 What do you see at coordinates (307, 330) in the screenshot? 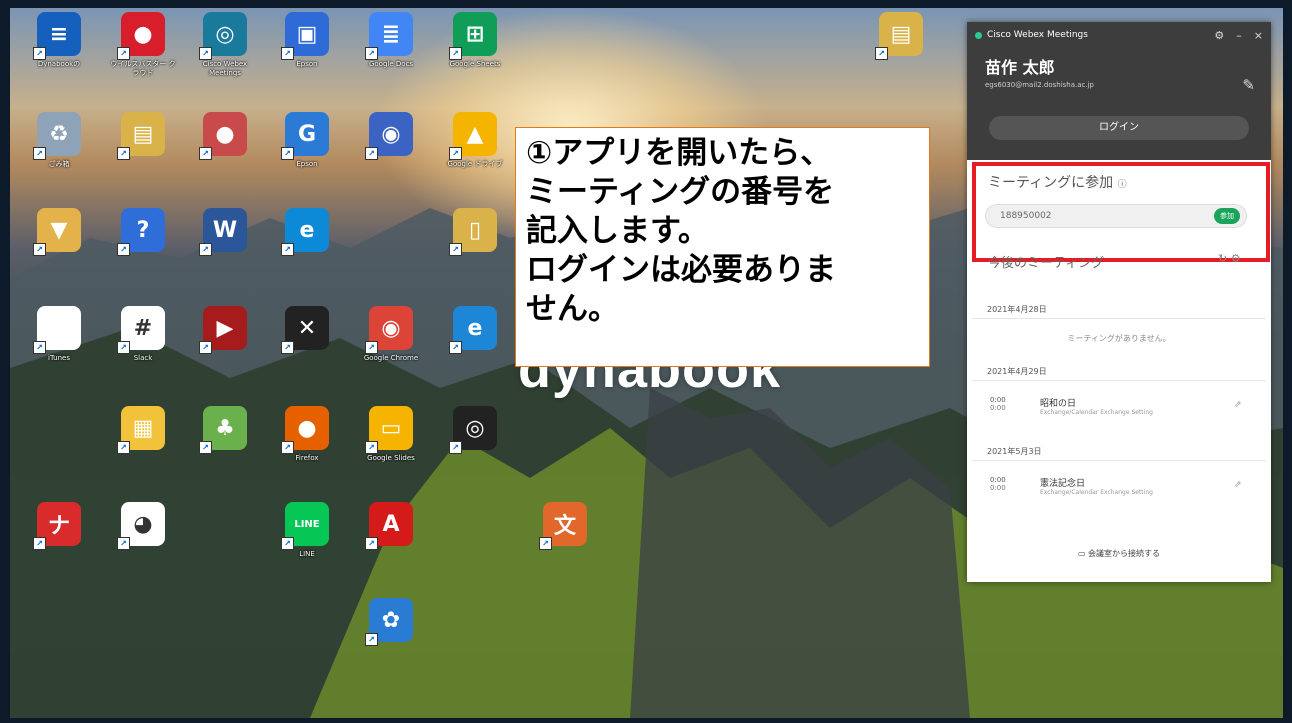
I see `studio-one-shortcut: ✕ ↗` at bounding box center [307, 330].